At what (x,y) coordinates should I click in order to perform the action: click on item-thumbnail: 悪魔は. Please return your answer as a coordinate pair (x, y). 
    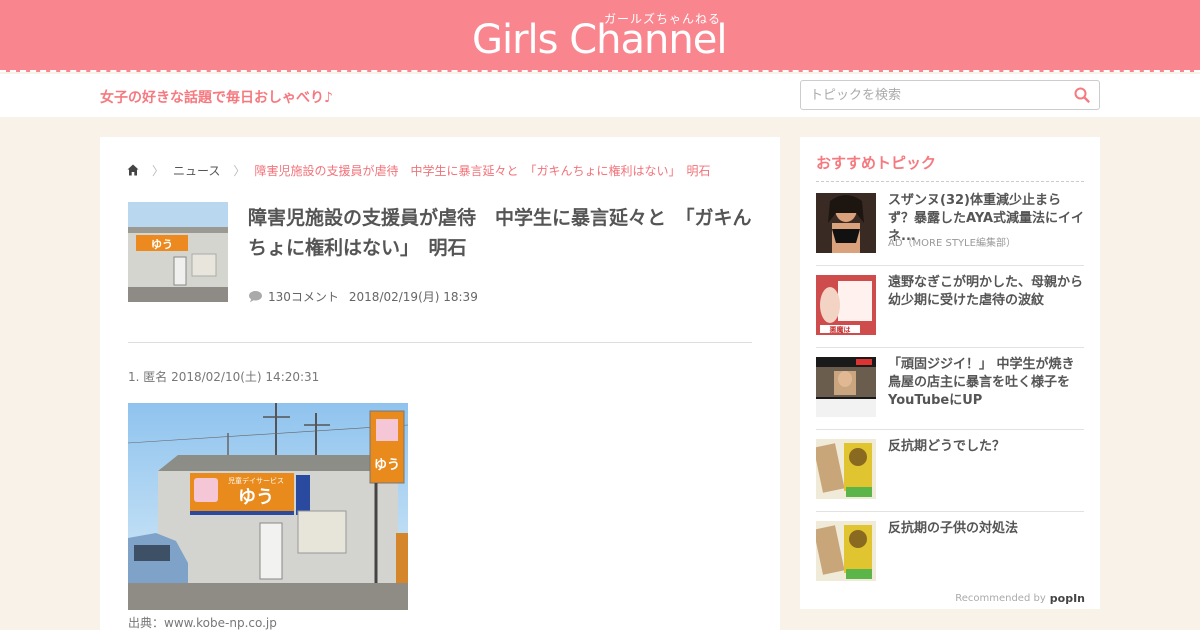
    Looking at the image, I should click on (846, 305).